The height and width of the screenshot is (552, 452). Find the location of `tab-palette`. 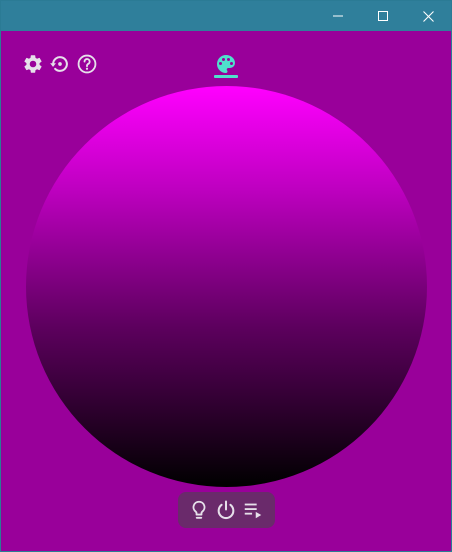

tab-palette is located at coordinates (226, 64).